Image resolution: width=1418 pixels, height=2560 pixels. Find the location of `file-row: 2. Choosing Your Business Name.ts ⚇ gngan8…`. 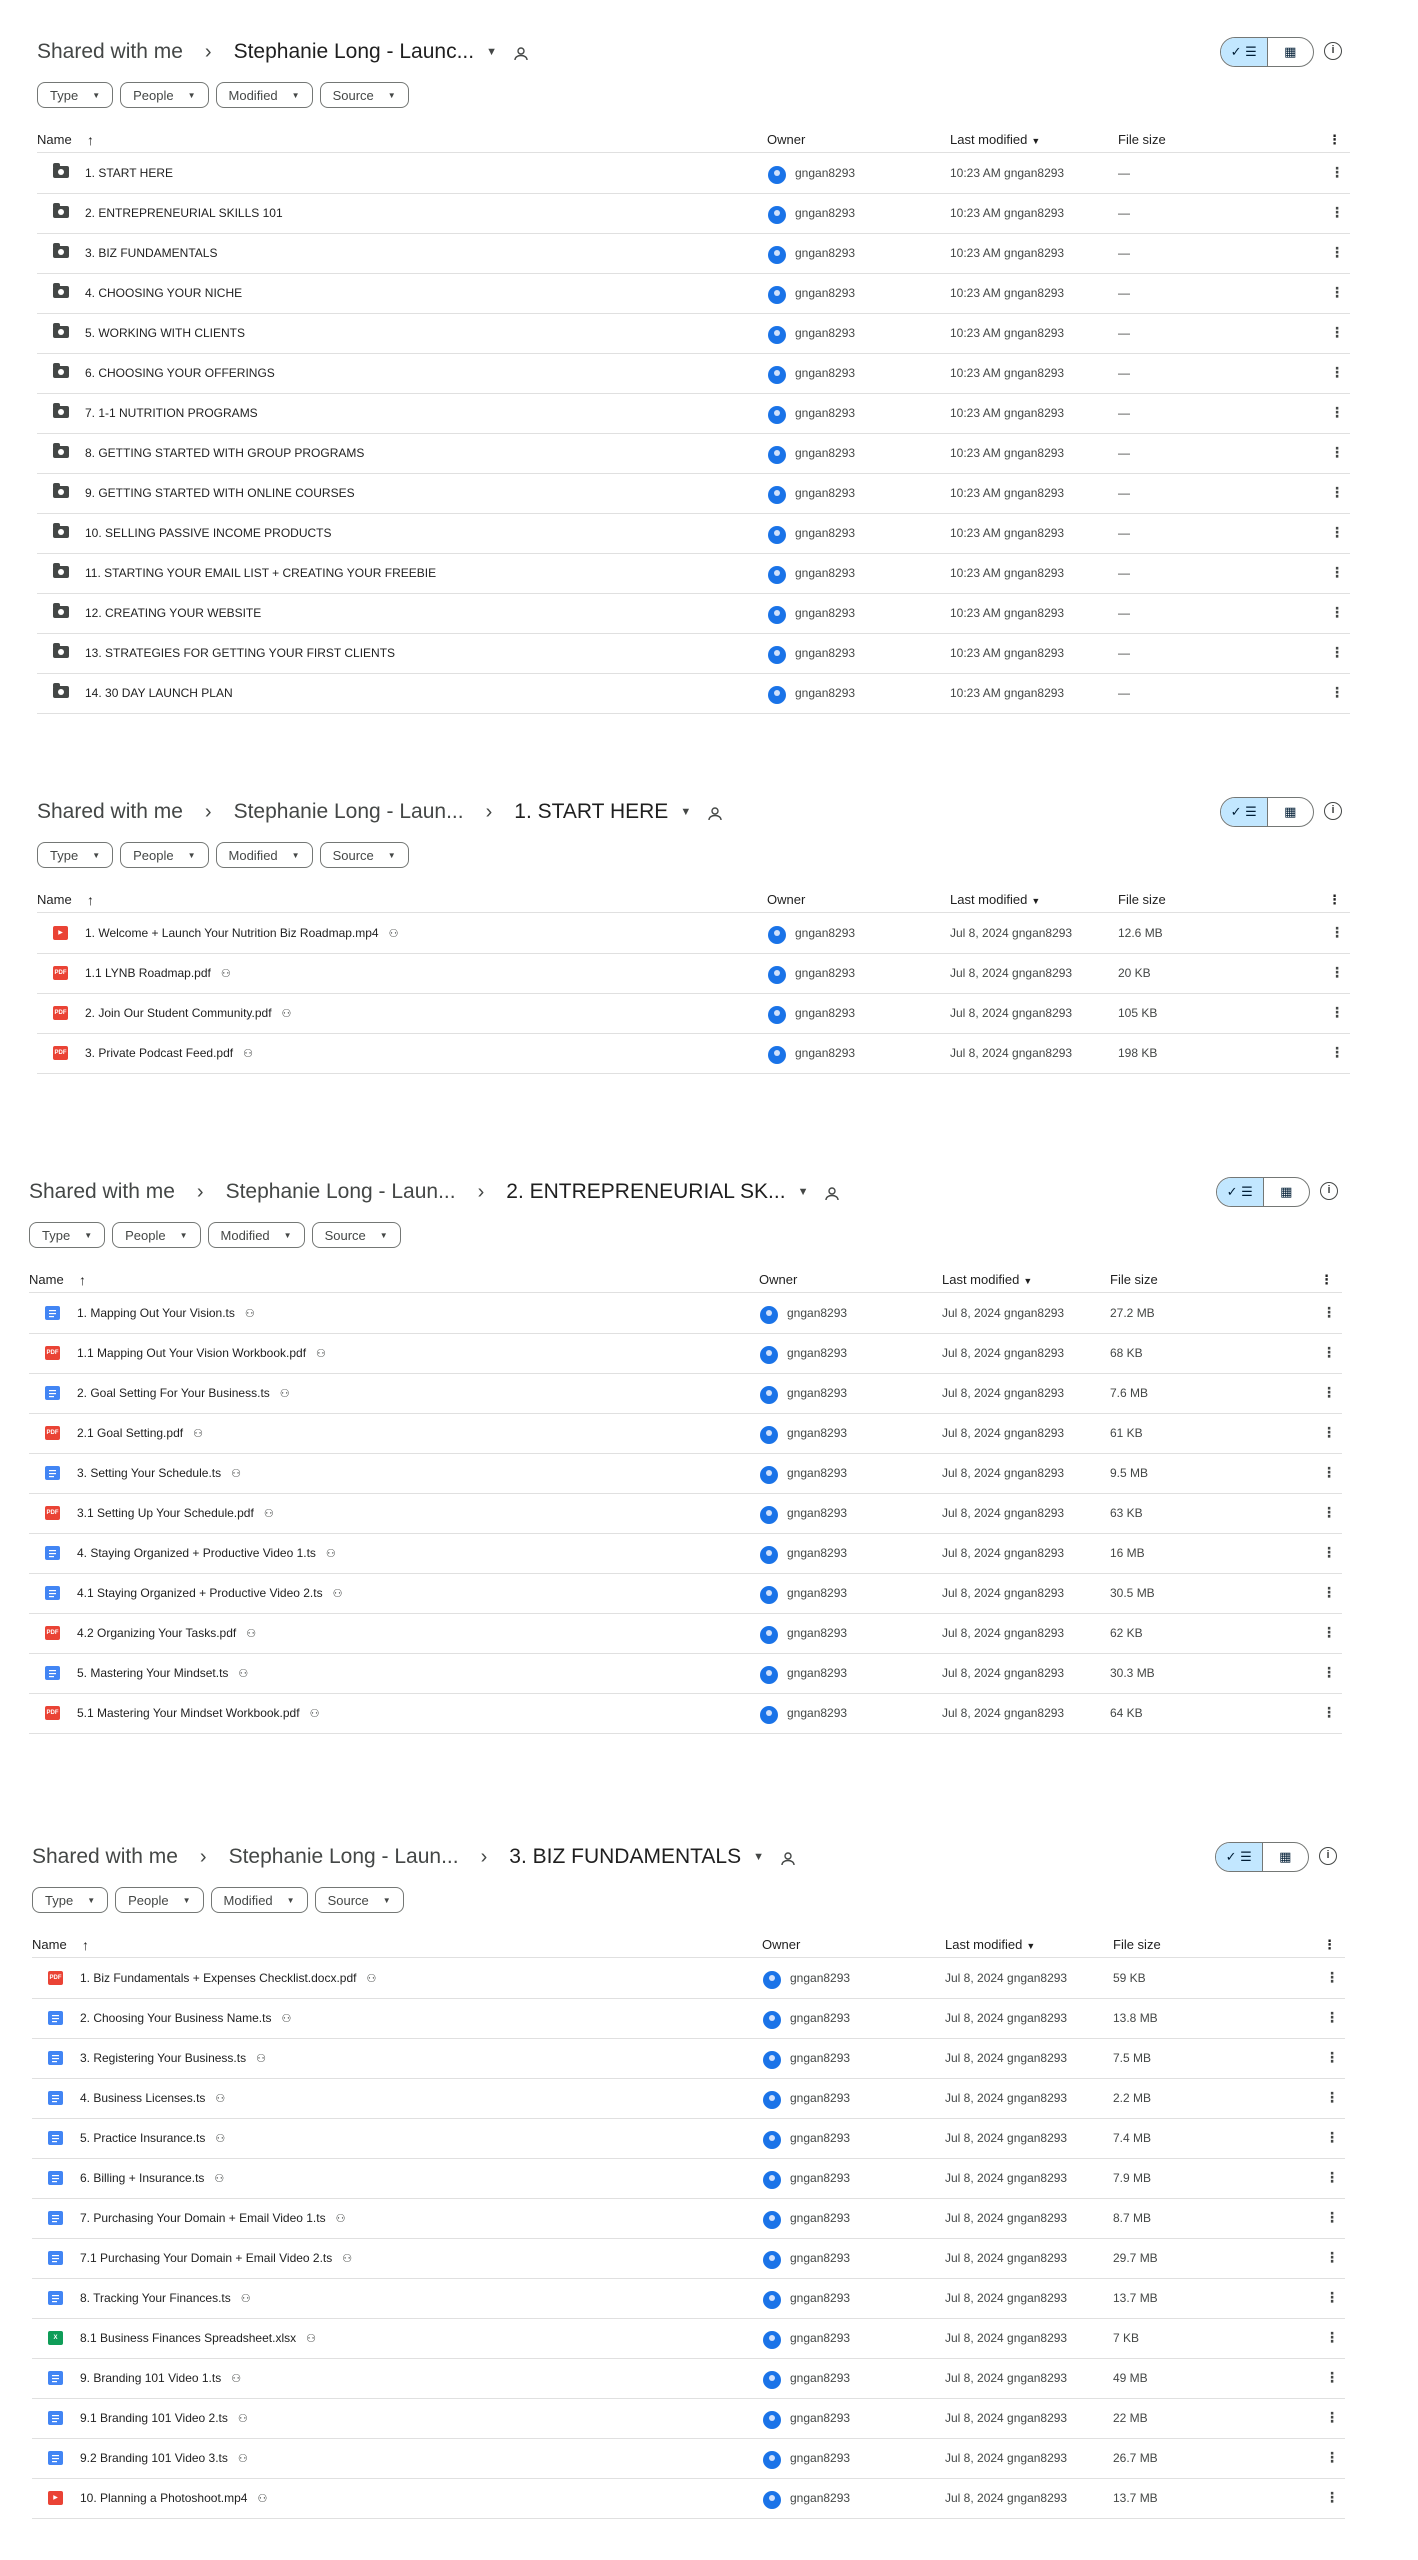

file-row: 2. Choosing Your Business Name.ts ⚇ gngan8… is located at coordinates (688, 2018).